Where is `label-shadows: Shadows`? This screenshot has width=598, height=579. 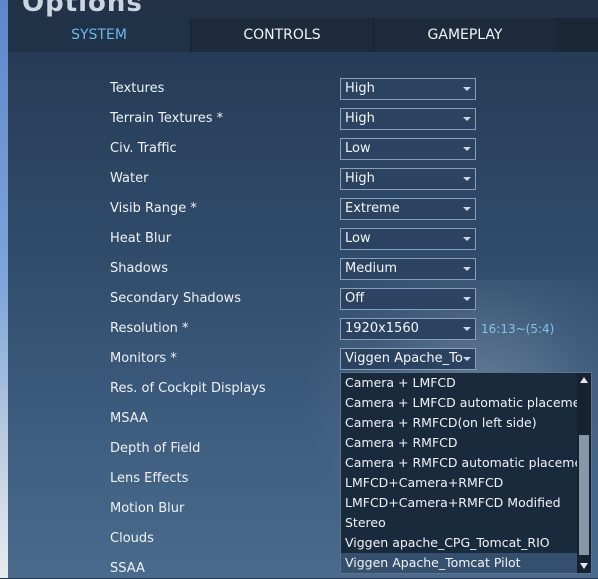 label-shadows: Shadows is located at coordinates (139, 268).